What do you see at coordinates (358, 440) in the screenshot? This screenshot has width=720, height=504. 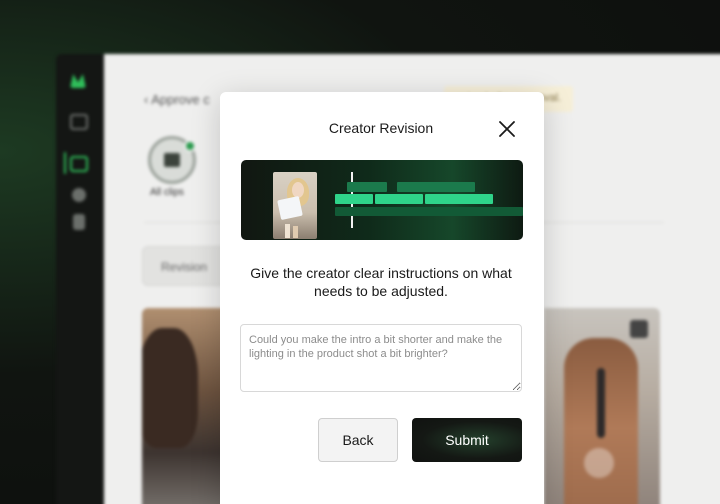 I see `back-button: Back` at bounding box center [358, 440].